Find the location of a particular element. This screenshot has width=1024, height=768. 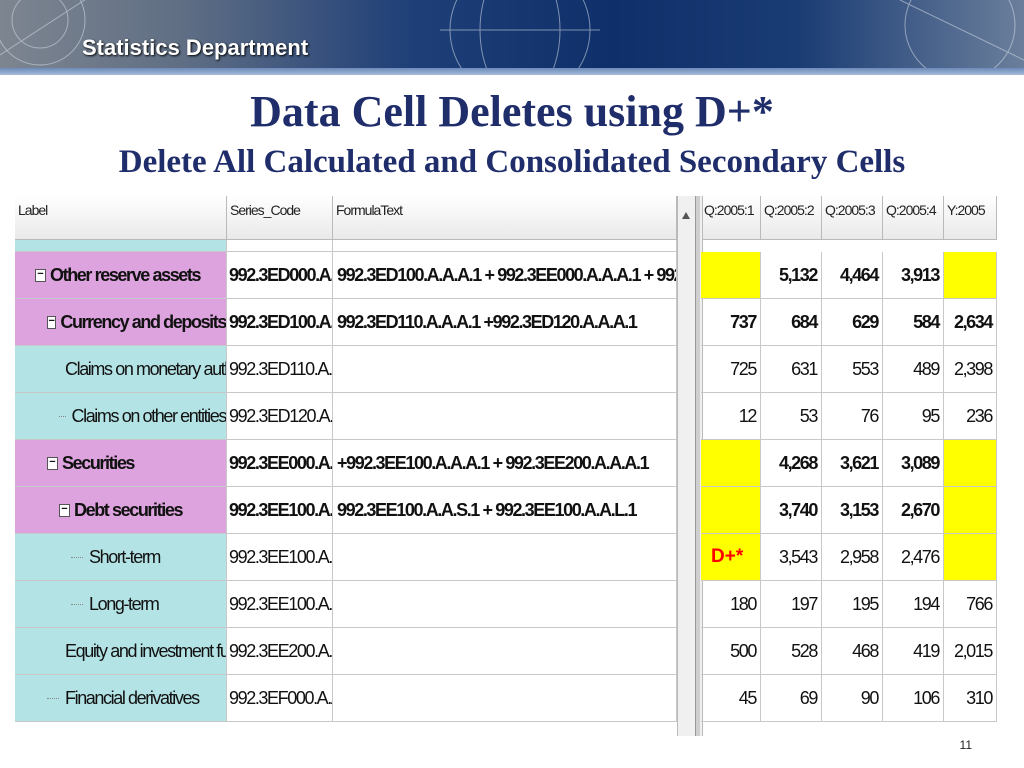

value-cell: 310 is located at coordinates (970, 698).